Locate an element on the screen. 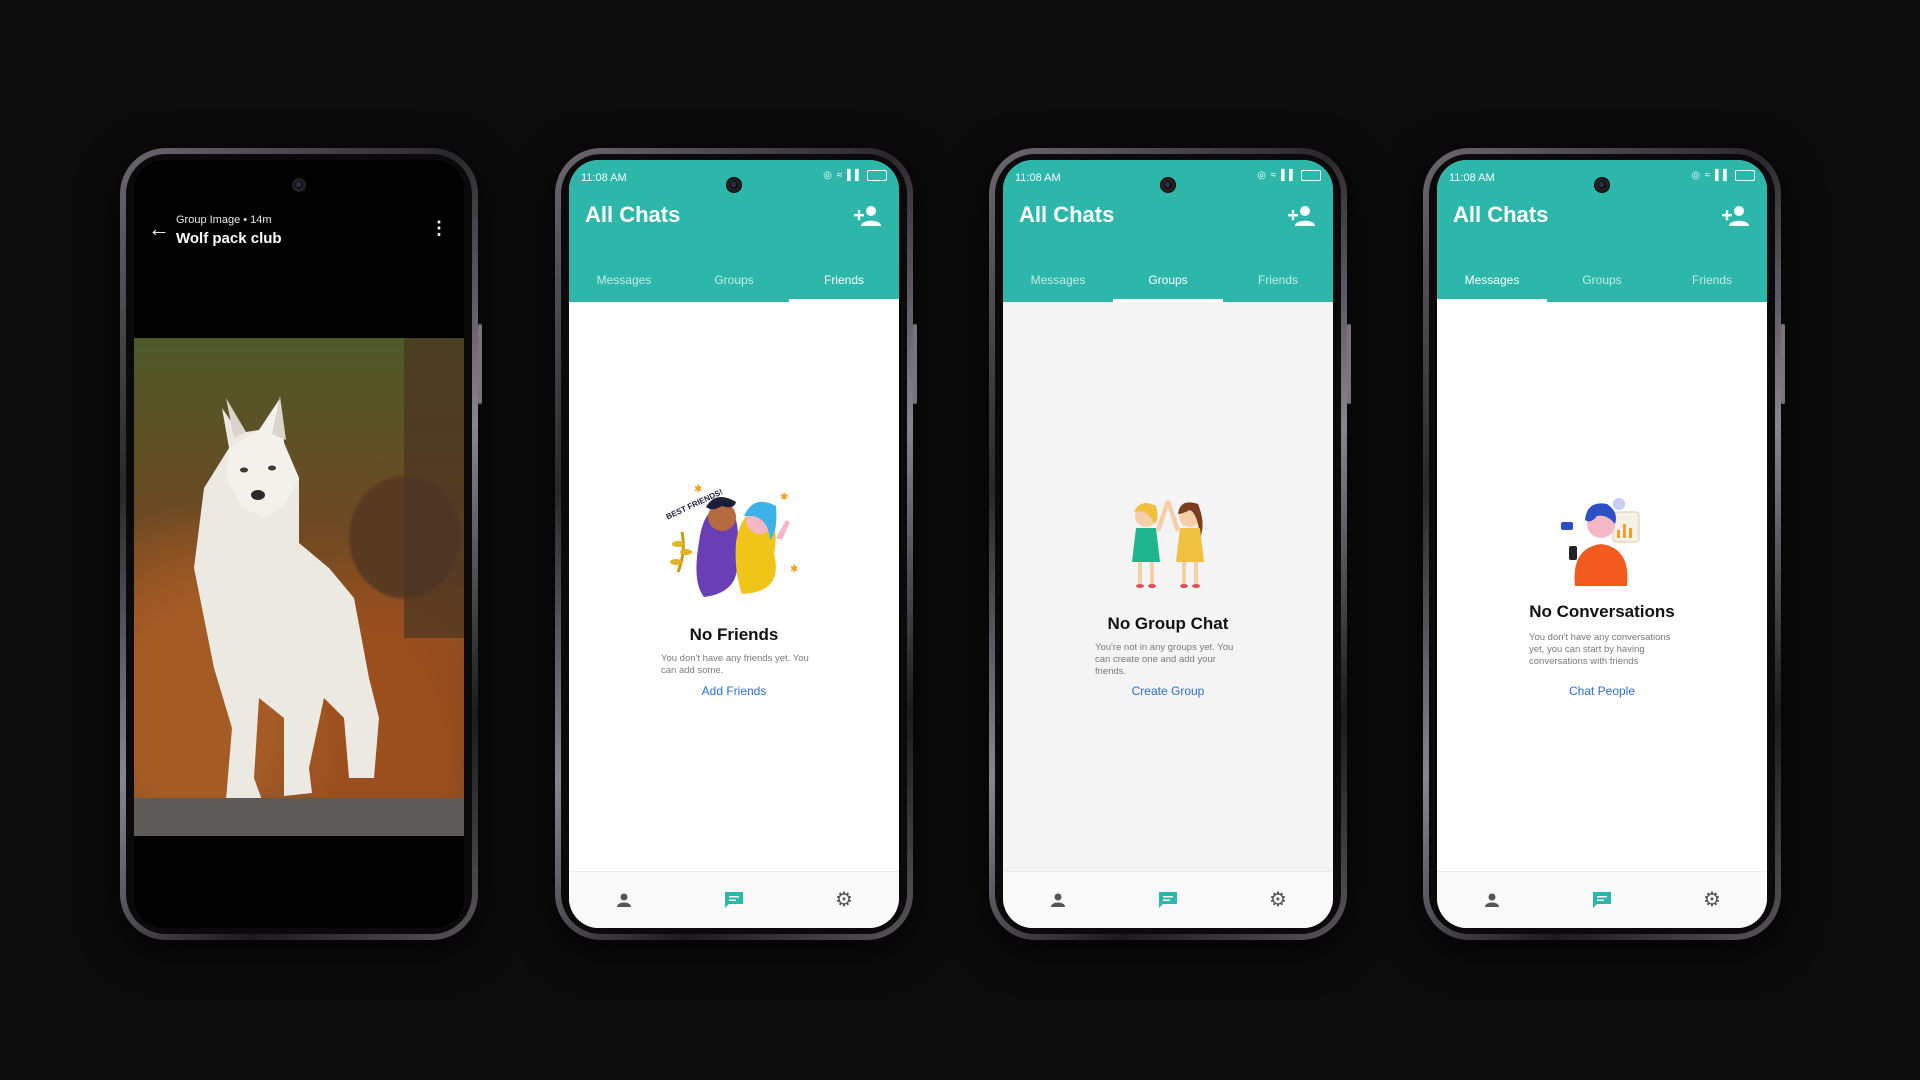  back-arrow-icon: ← is located at coordinates (159, 229).